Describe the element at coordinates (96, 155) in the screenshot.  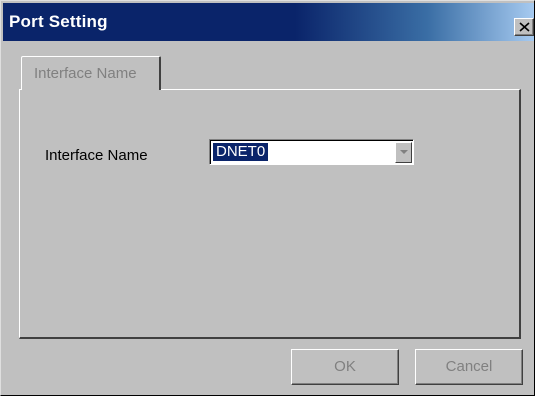
I see `interface-name-label: Interface Name` at that location.